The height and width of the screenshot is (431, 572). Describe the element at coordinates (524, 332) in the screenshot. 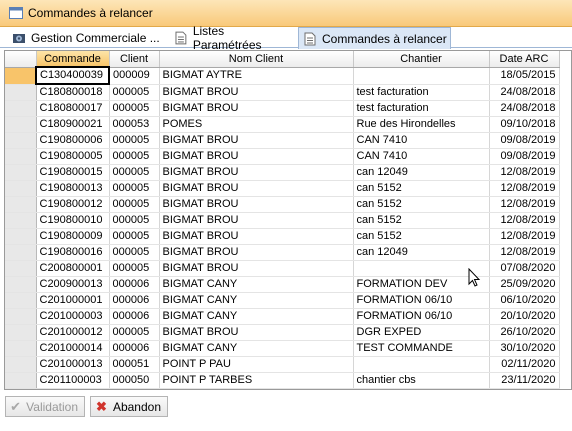

I see `cell-date-arc: 26/10/2020` at that location.